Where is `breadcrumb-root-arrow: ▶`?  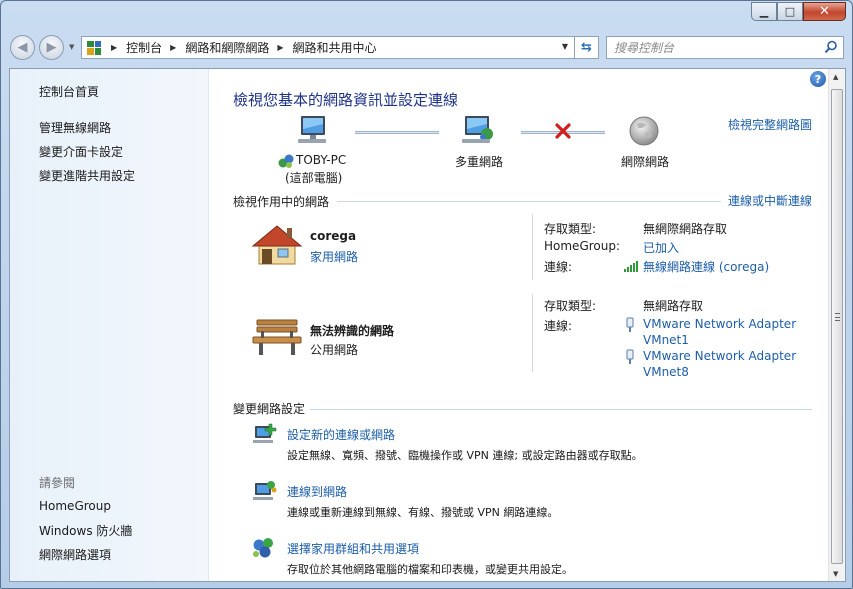
breadcrumb-root-arrow: ▶ is located at coordinates (114, 47).